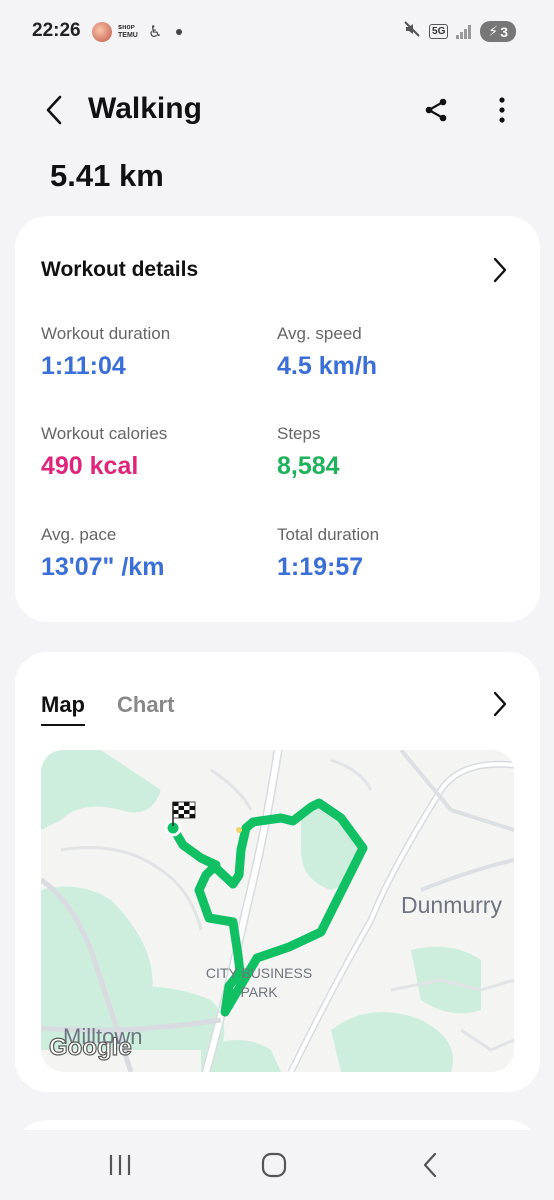  Describe the element at coordinates (56, 30) in the screenshot. I see `status-time: 22:26` at that location.